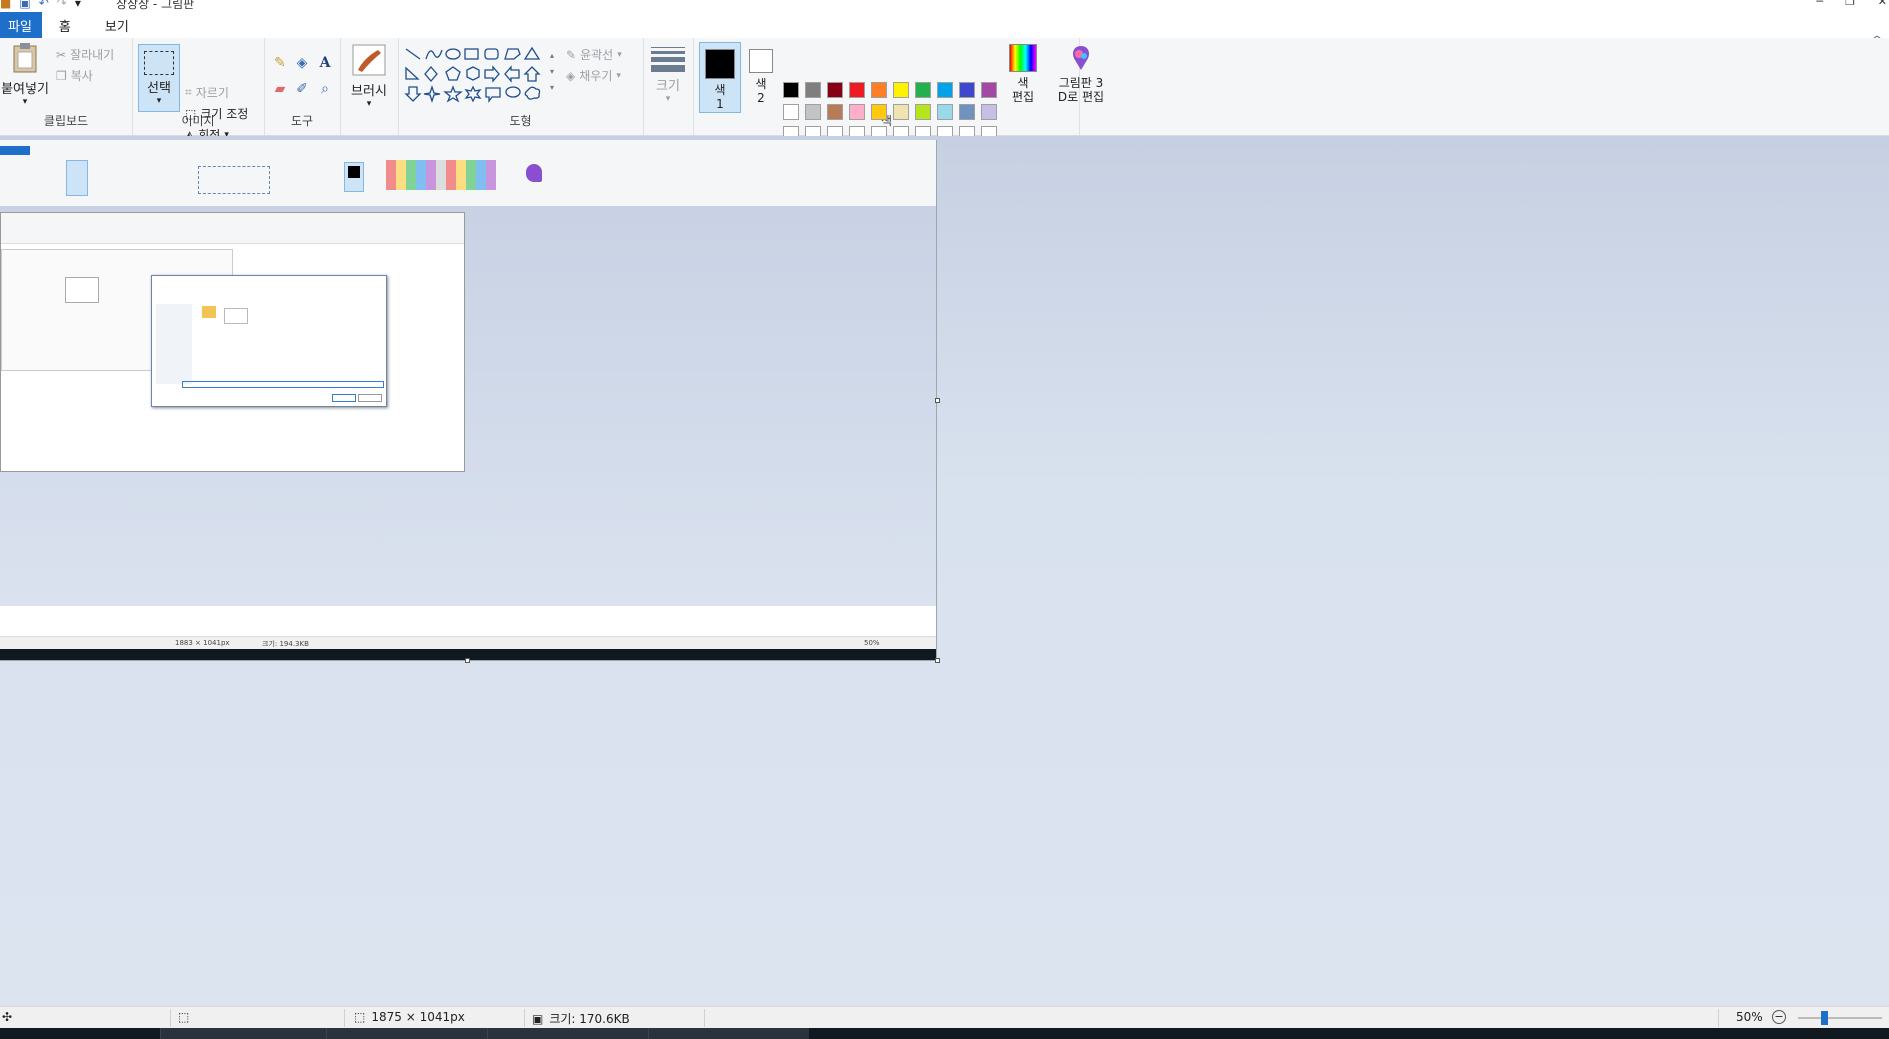 This screenshot has width=1889, height=1039. Describe the element at coordinates (159, 78) in the screenshot. I see `select-button: 선택 ▾` at that location.